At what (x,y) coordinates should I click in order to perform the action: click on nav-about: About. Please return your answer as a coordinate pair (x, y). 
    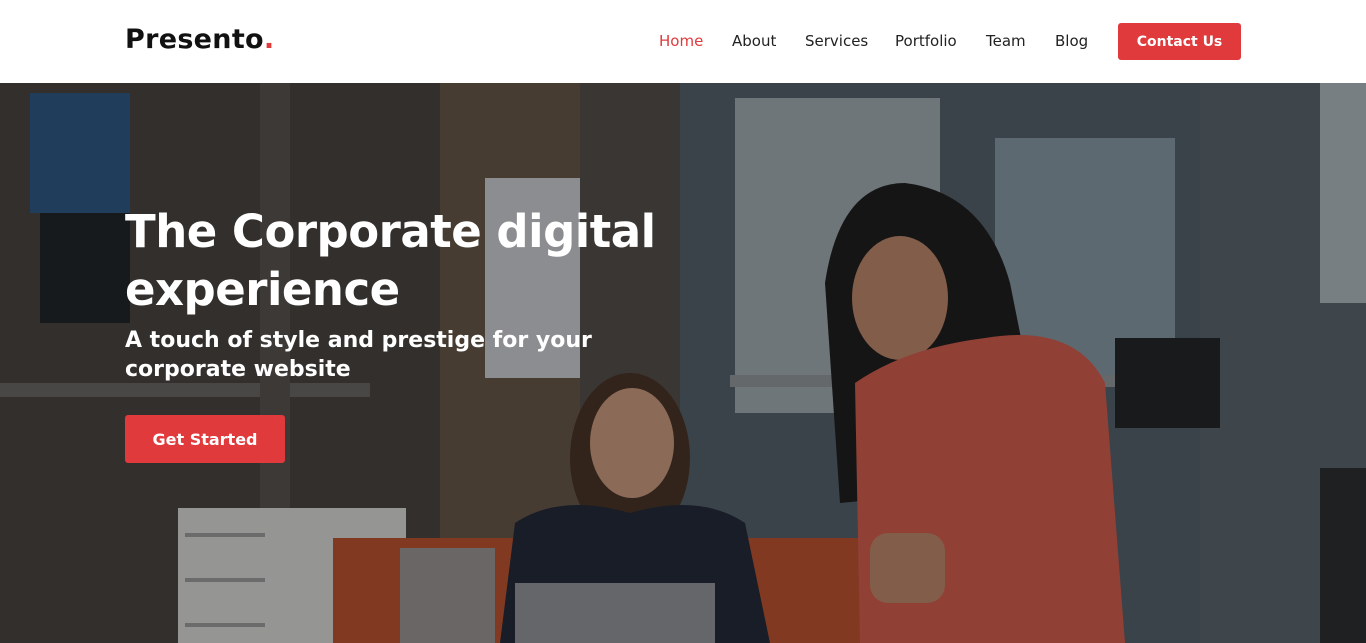
    Looking at the image, I should click on (754, 41).